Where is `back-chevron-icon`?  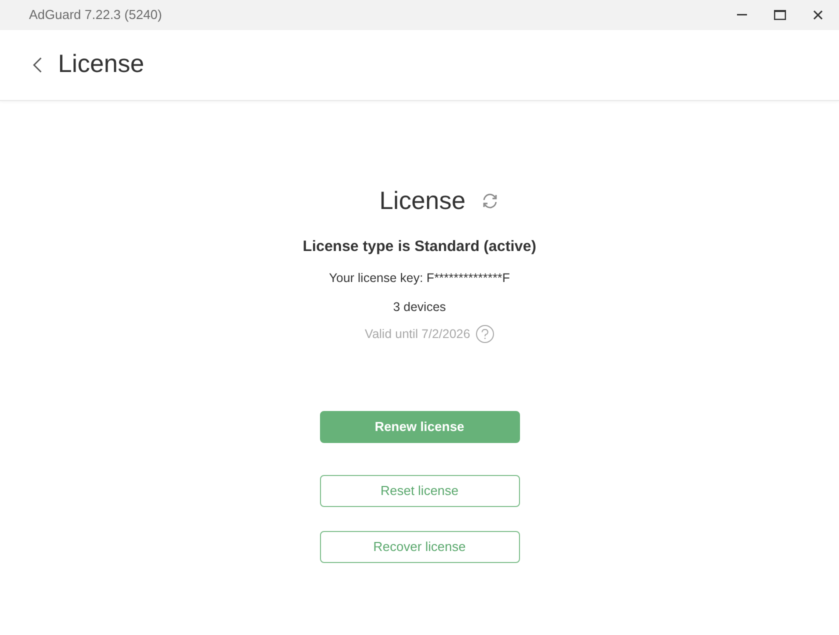 back-chevron-icon is located at coordinates (37, 65).